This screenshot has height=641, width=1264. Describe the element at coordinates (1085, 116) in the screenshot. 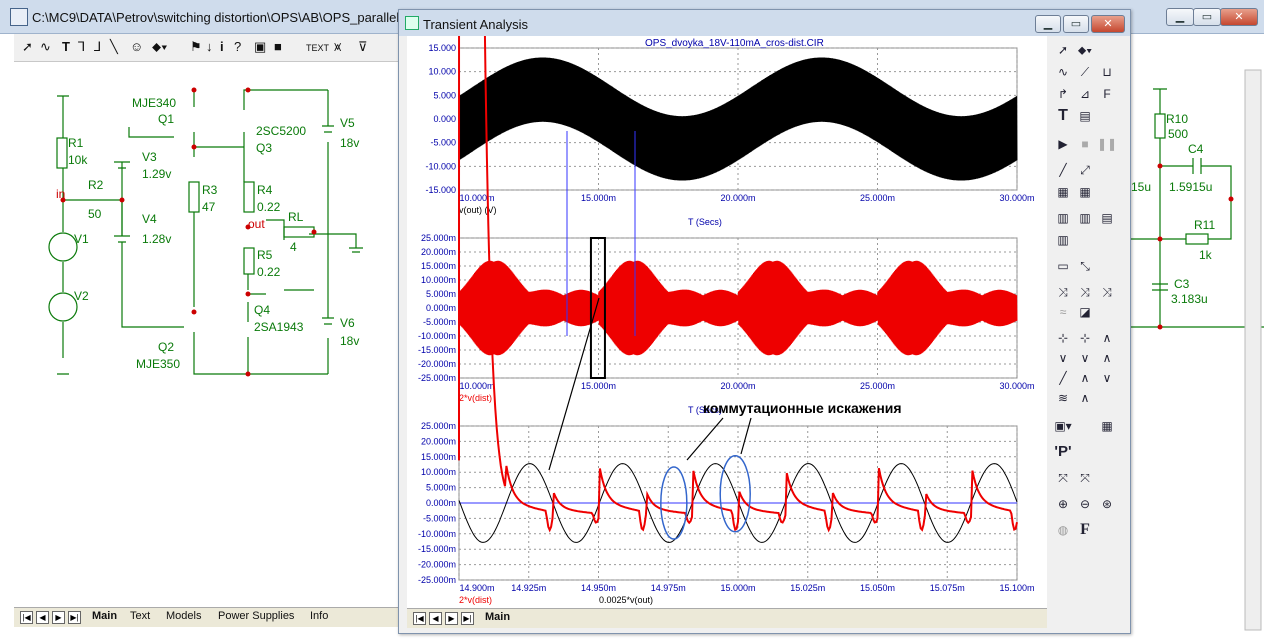

I see `properties-icon-2: ▤` at that location.